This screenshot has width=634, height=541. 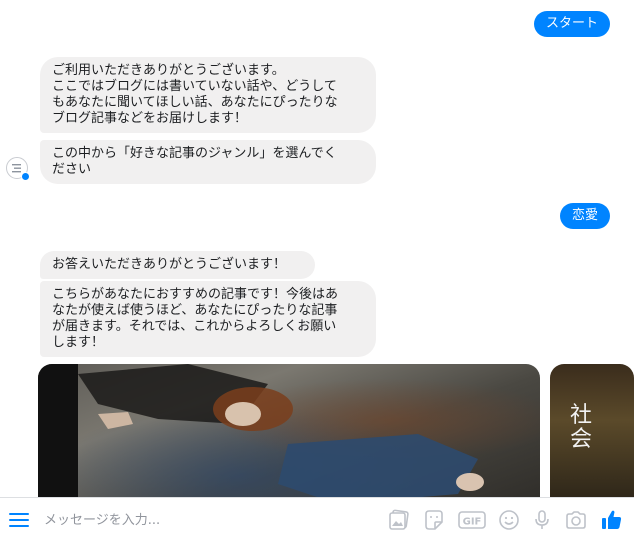 What do you see at coordinates (204, 520) in the screenshot?
I see `message-input` at bounding box center [204, 520].